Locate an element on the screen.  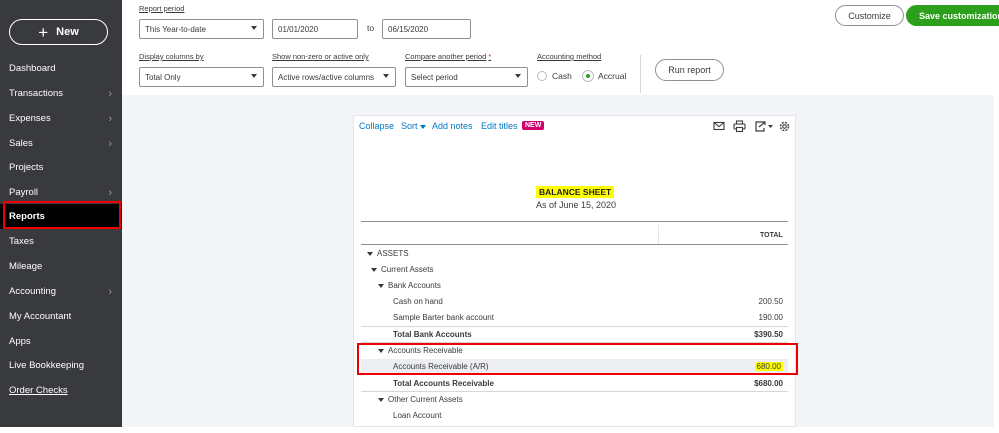
sidebar-item-mileage: Mileage is located at coordinates (61, 266).